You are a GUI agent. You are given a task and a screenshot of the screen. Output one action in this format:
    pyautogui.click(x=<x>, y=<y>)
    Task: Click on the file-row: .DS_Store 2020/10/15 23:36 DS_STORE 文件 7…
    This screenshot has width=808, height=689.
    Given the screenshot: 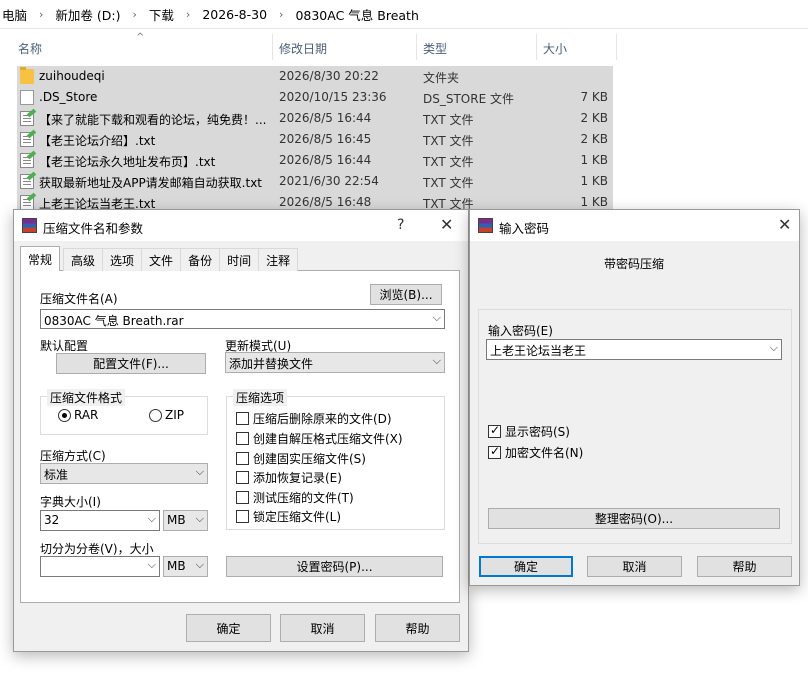 What is the action you would take?
    pyautogui.click(x=315, y=97)
    